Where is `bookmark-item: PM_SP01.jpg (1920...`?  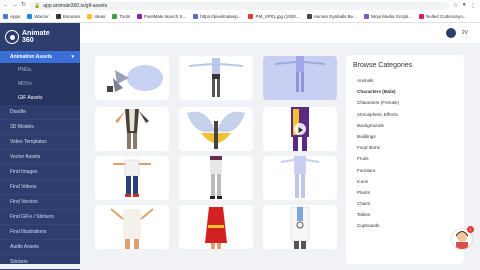 bookmark-item: PM_SP01.jpg (1920... is located at coordinates (274, 16).